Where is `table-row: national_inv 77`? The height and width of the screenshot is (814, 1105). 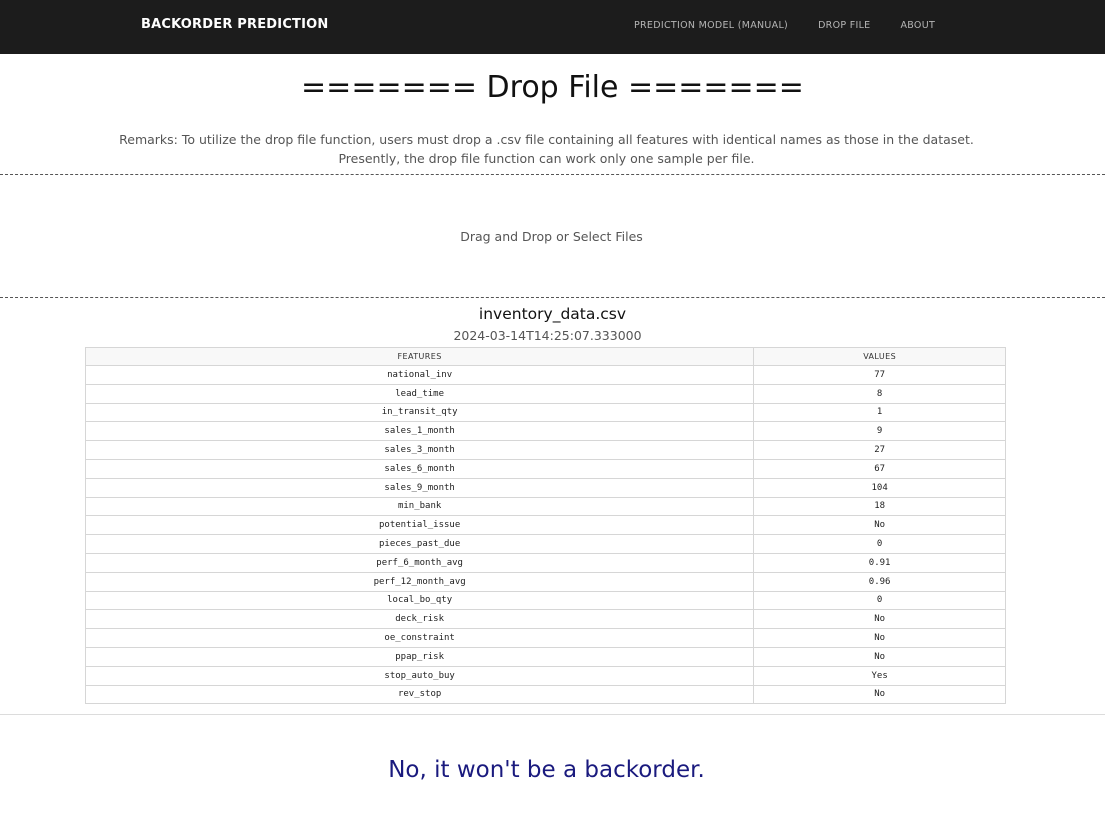
table-row: national_inv 77 is located at coordinates (545, 375).